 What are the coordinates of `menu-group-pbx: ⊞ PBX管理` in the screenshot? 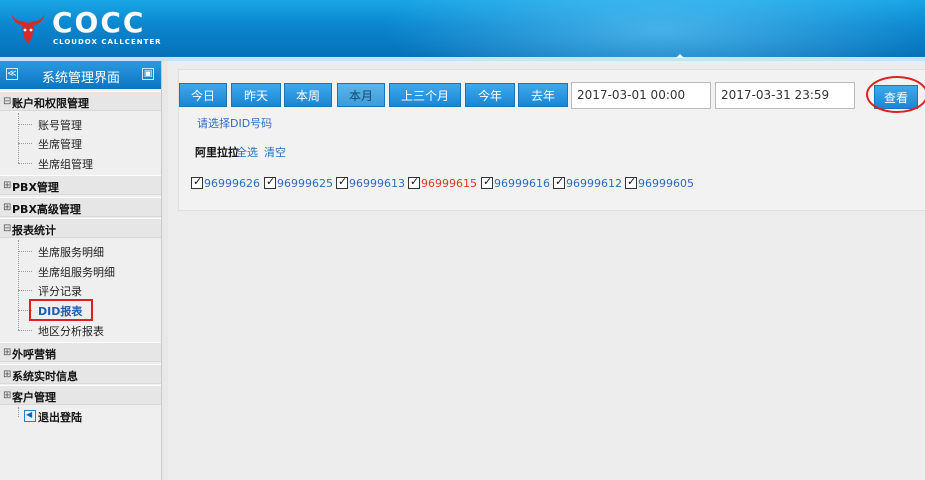 It's located at (80, 185).